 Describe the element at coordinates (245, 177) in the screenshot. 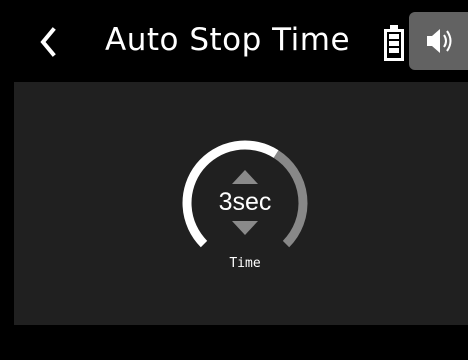

I see `triangle-up-icon` at that location.